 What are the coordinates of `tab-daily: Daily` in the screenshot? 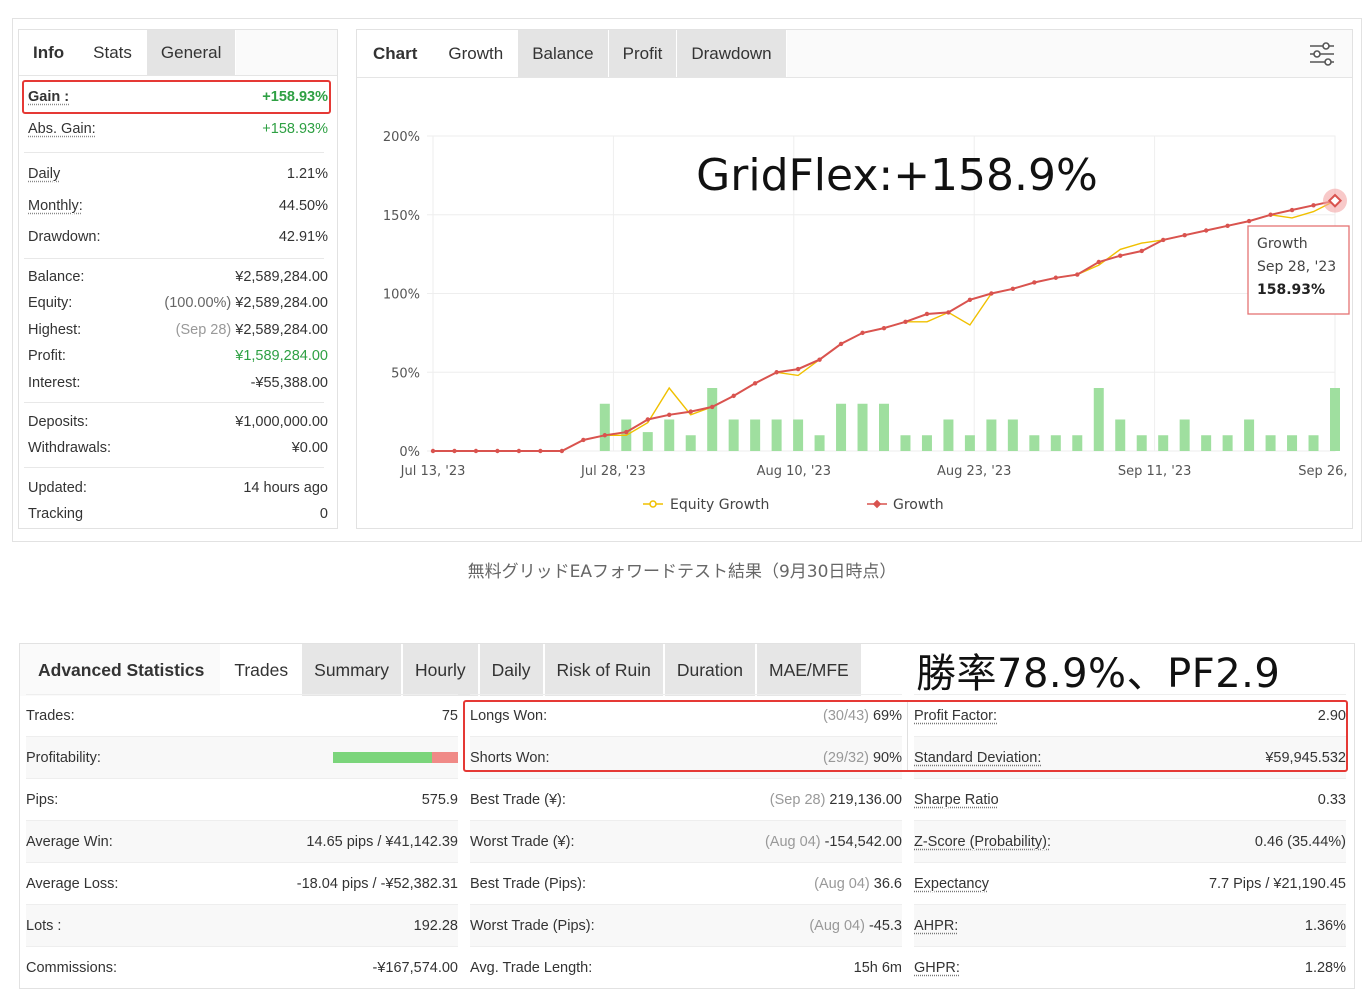 It's located at (512, 670).